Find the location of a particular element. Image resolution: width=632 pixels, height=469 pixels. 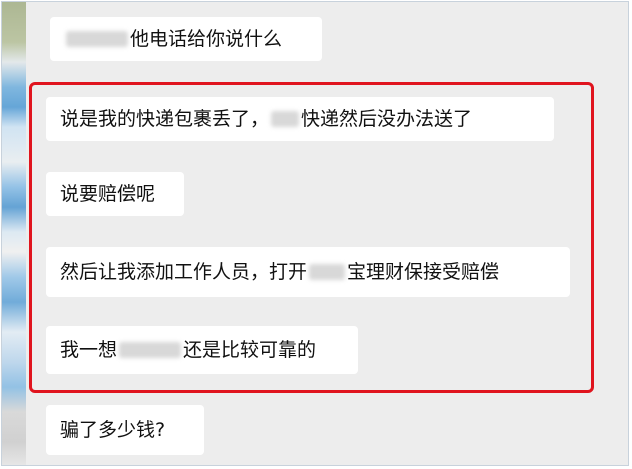

message-text: 说要赔偿呢 is located at coordinates (108, 194).